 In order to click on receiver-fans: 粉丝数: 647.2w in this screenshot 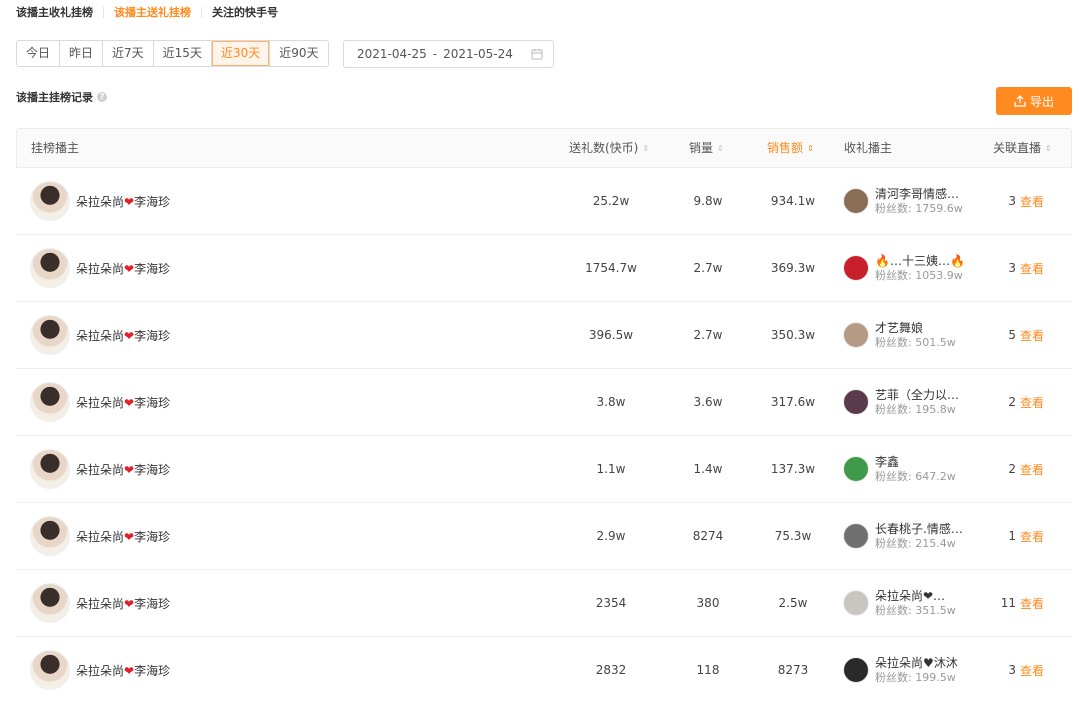, I will do `click(915, 476)`.